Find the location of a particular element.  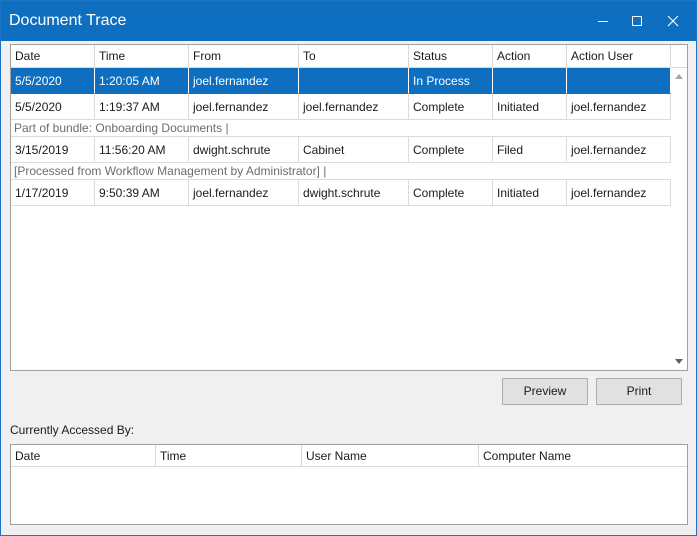

column-header-status: Status is located at coordinates (451, 56).